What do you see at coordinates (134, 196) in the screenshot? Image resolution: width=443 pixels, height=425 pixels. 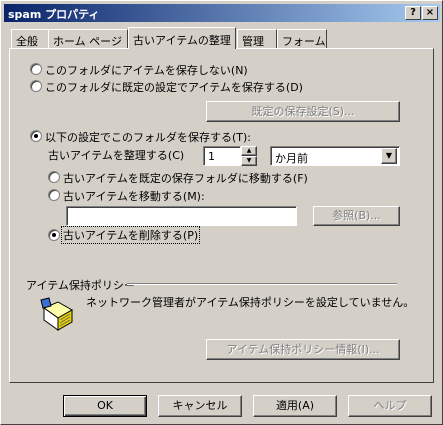 I see `move-to-label: 古いアイテムを移動する(M):` at bounding box center [134, 196].